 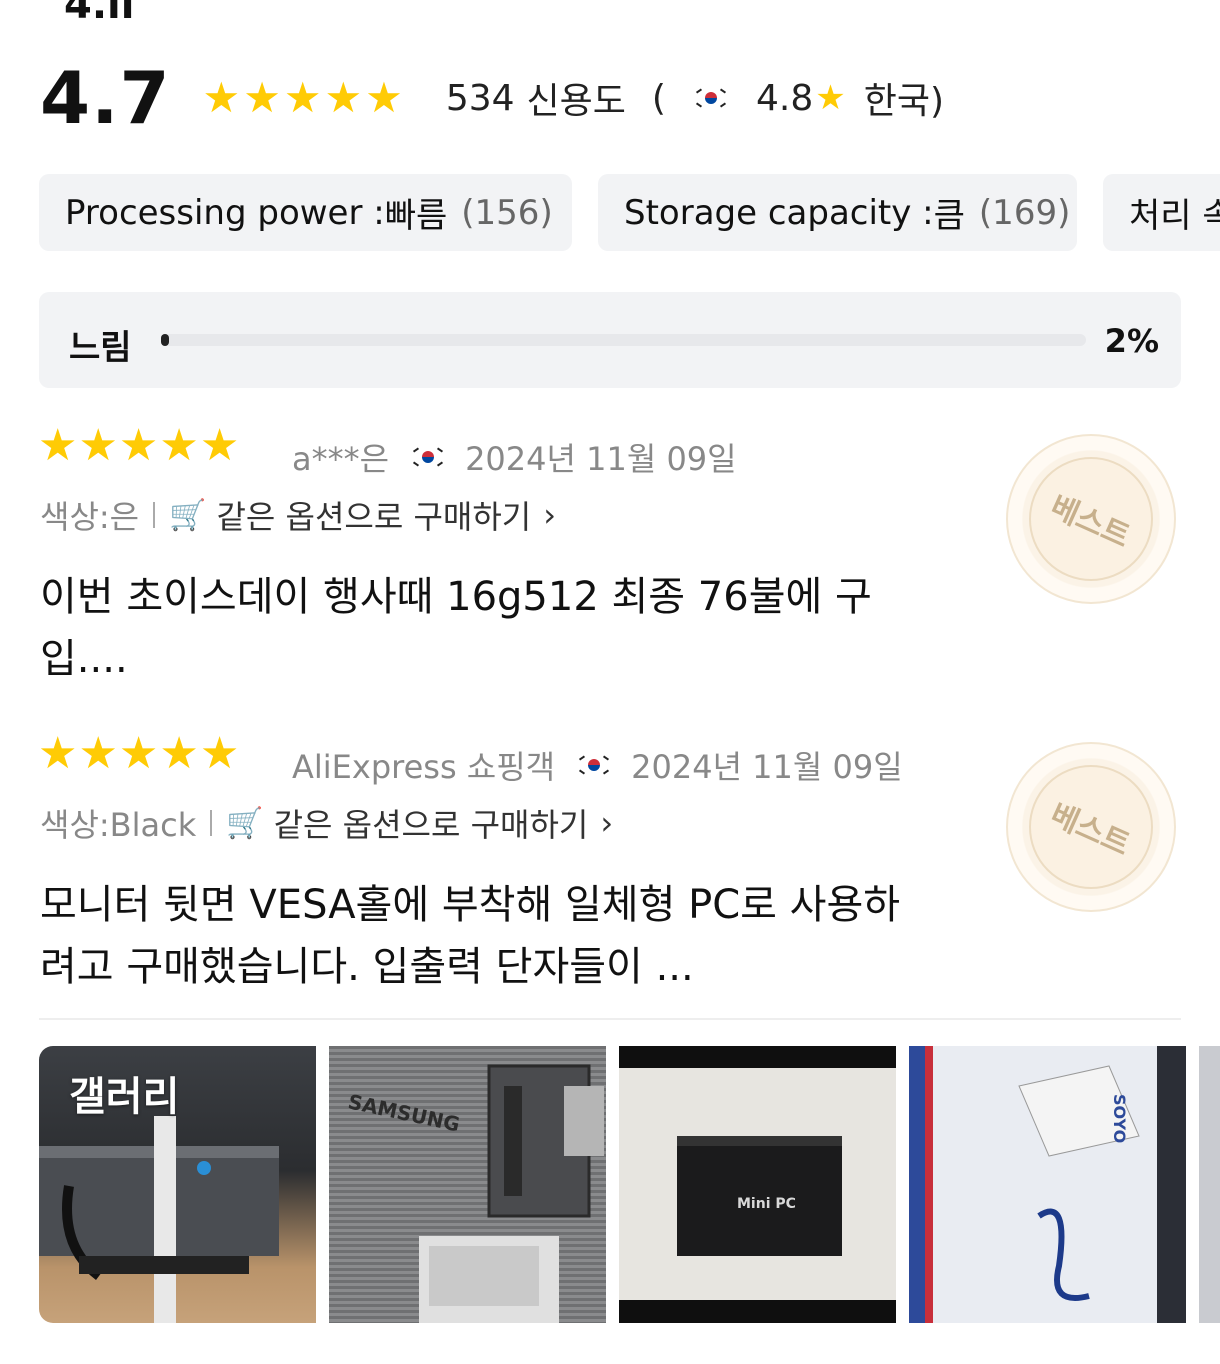 I want to click on average-stars: ★ ★ ★ ★ ★, so click(x=304, y=98).